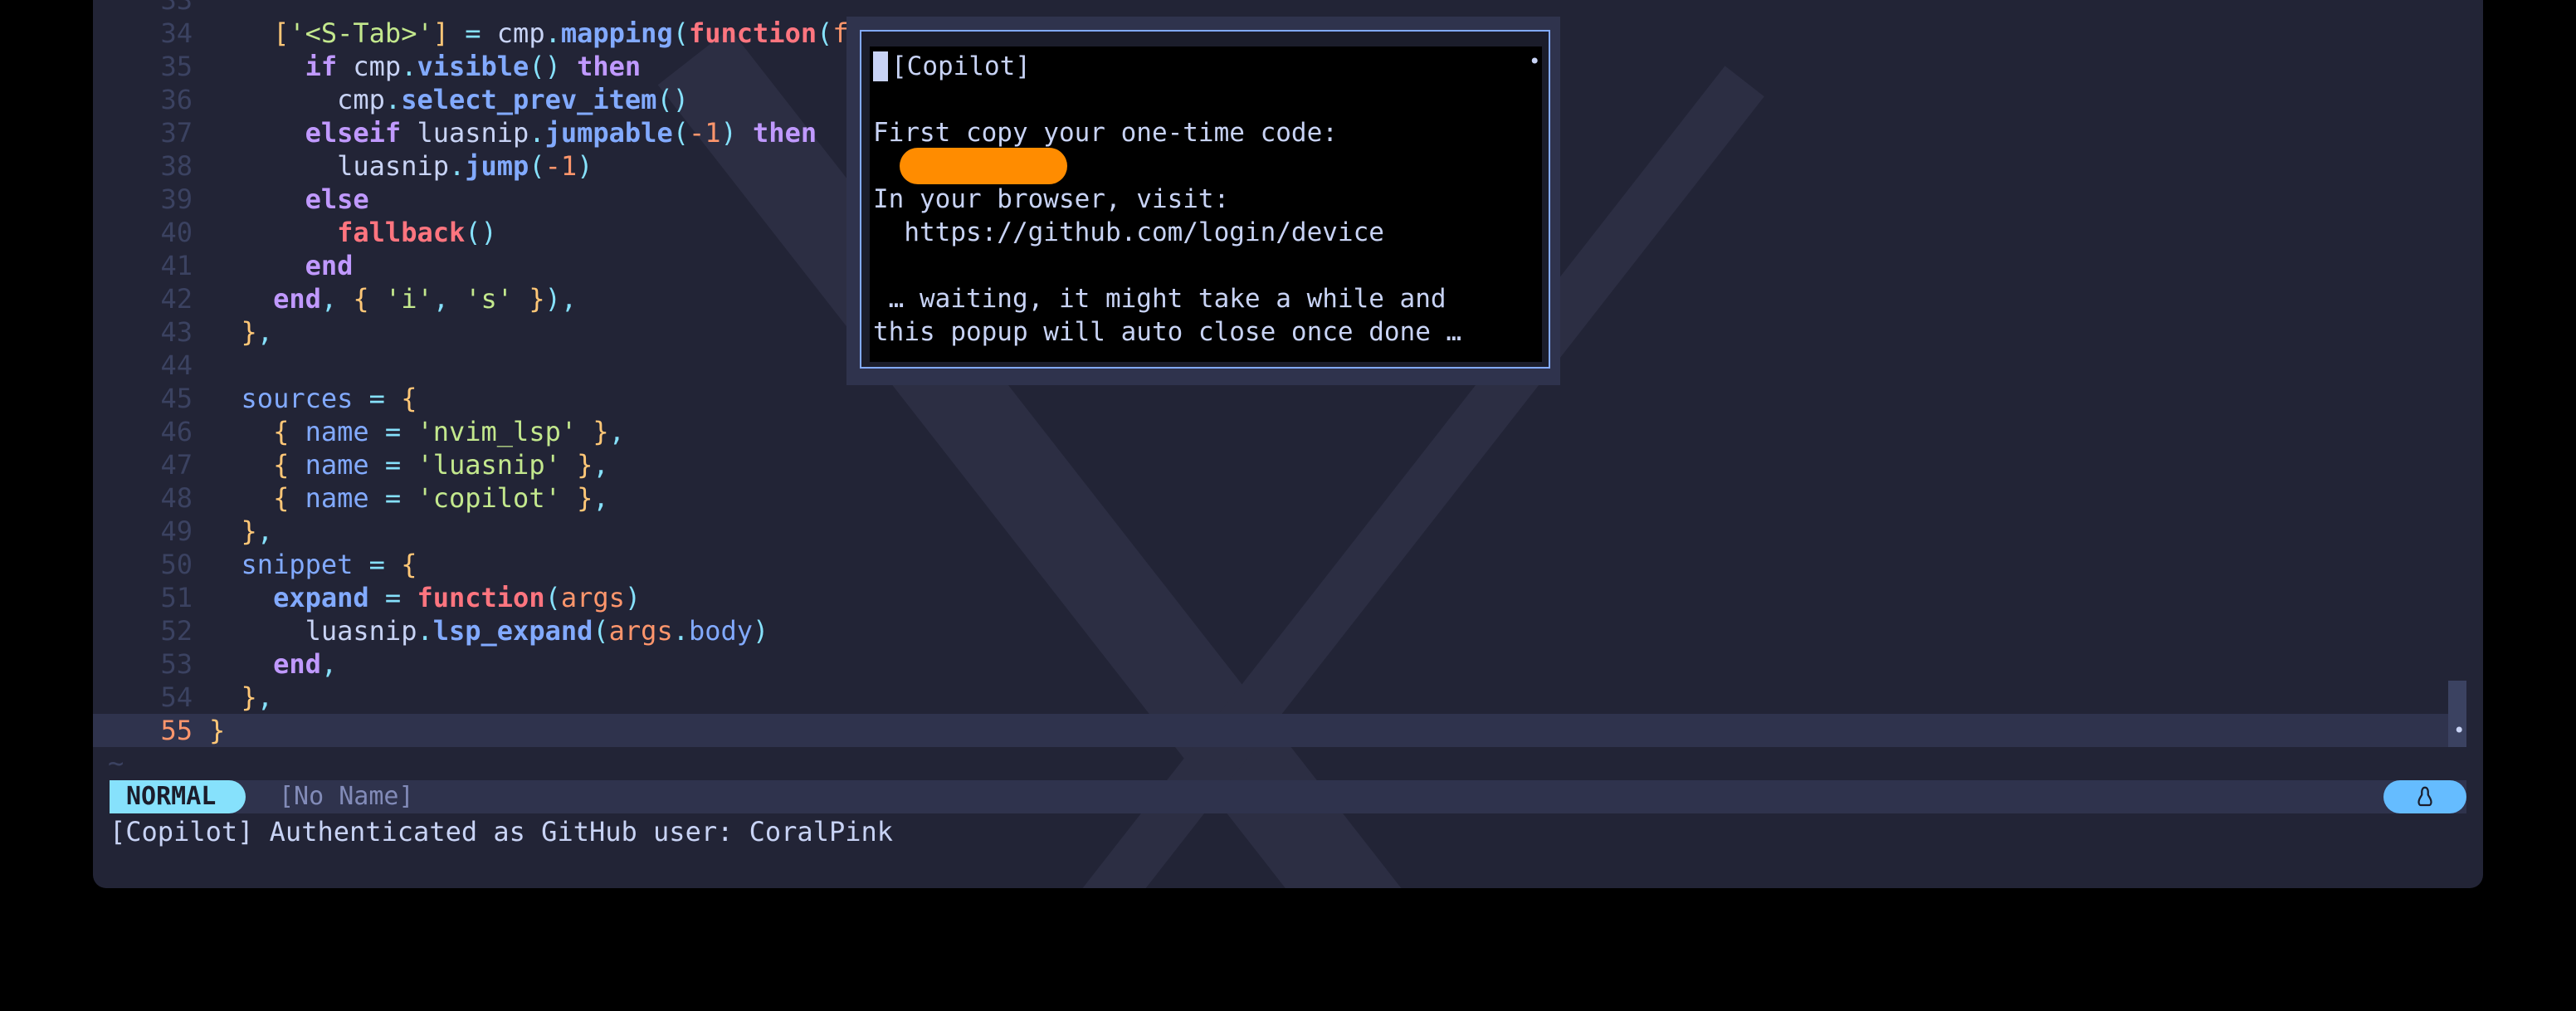 The height and width of the screenshot is (1011, 2576). I want to click on code-text: { name = 'nvim_lsp' },, so click(449, 432).